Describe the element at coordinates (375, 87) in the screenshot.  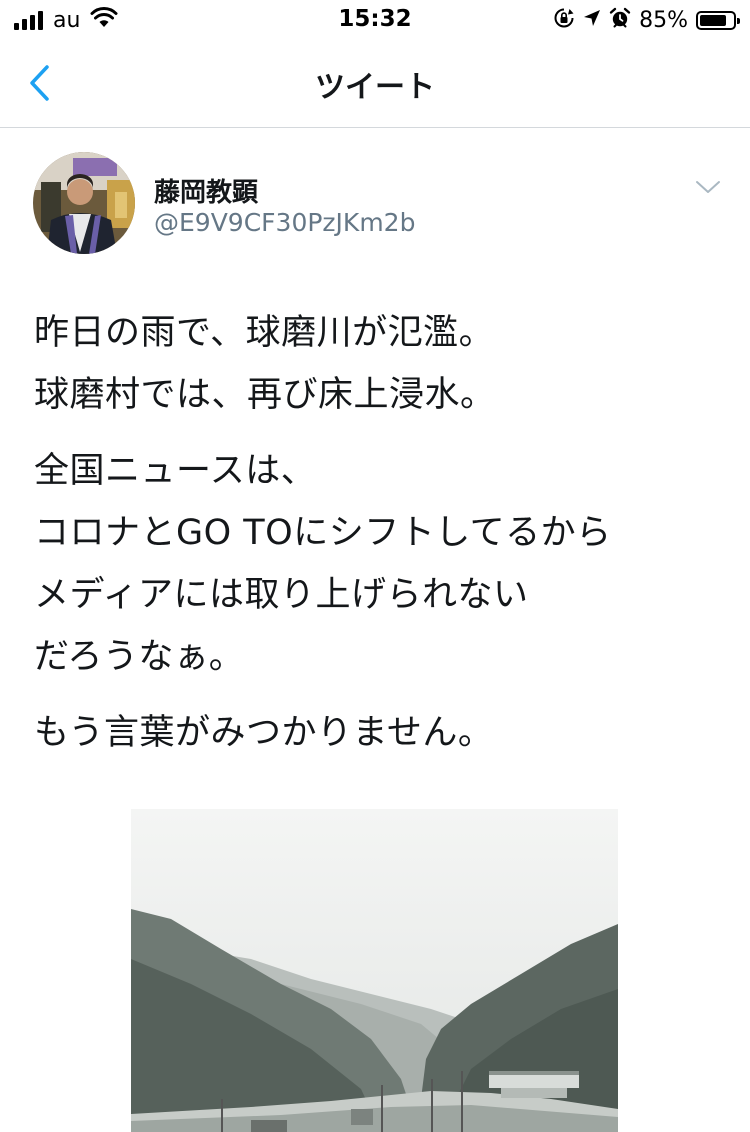
I see `page-title: ツイート` at that location.